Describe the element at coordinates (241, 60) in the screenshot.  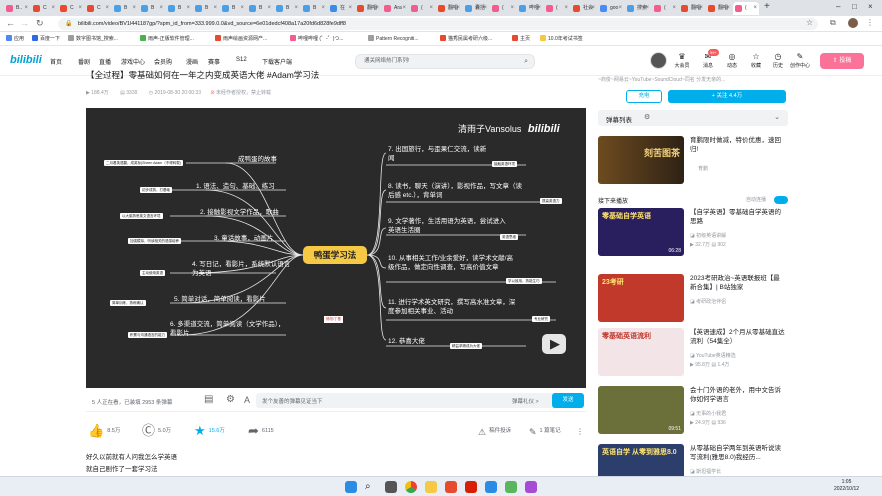
I see `nav-item: S12` at that location.